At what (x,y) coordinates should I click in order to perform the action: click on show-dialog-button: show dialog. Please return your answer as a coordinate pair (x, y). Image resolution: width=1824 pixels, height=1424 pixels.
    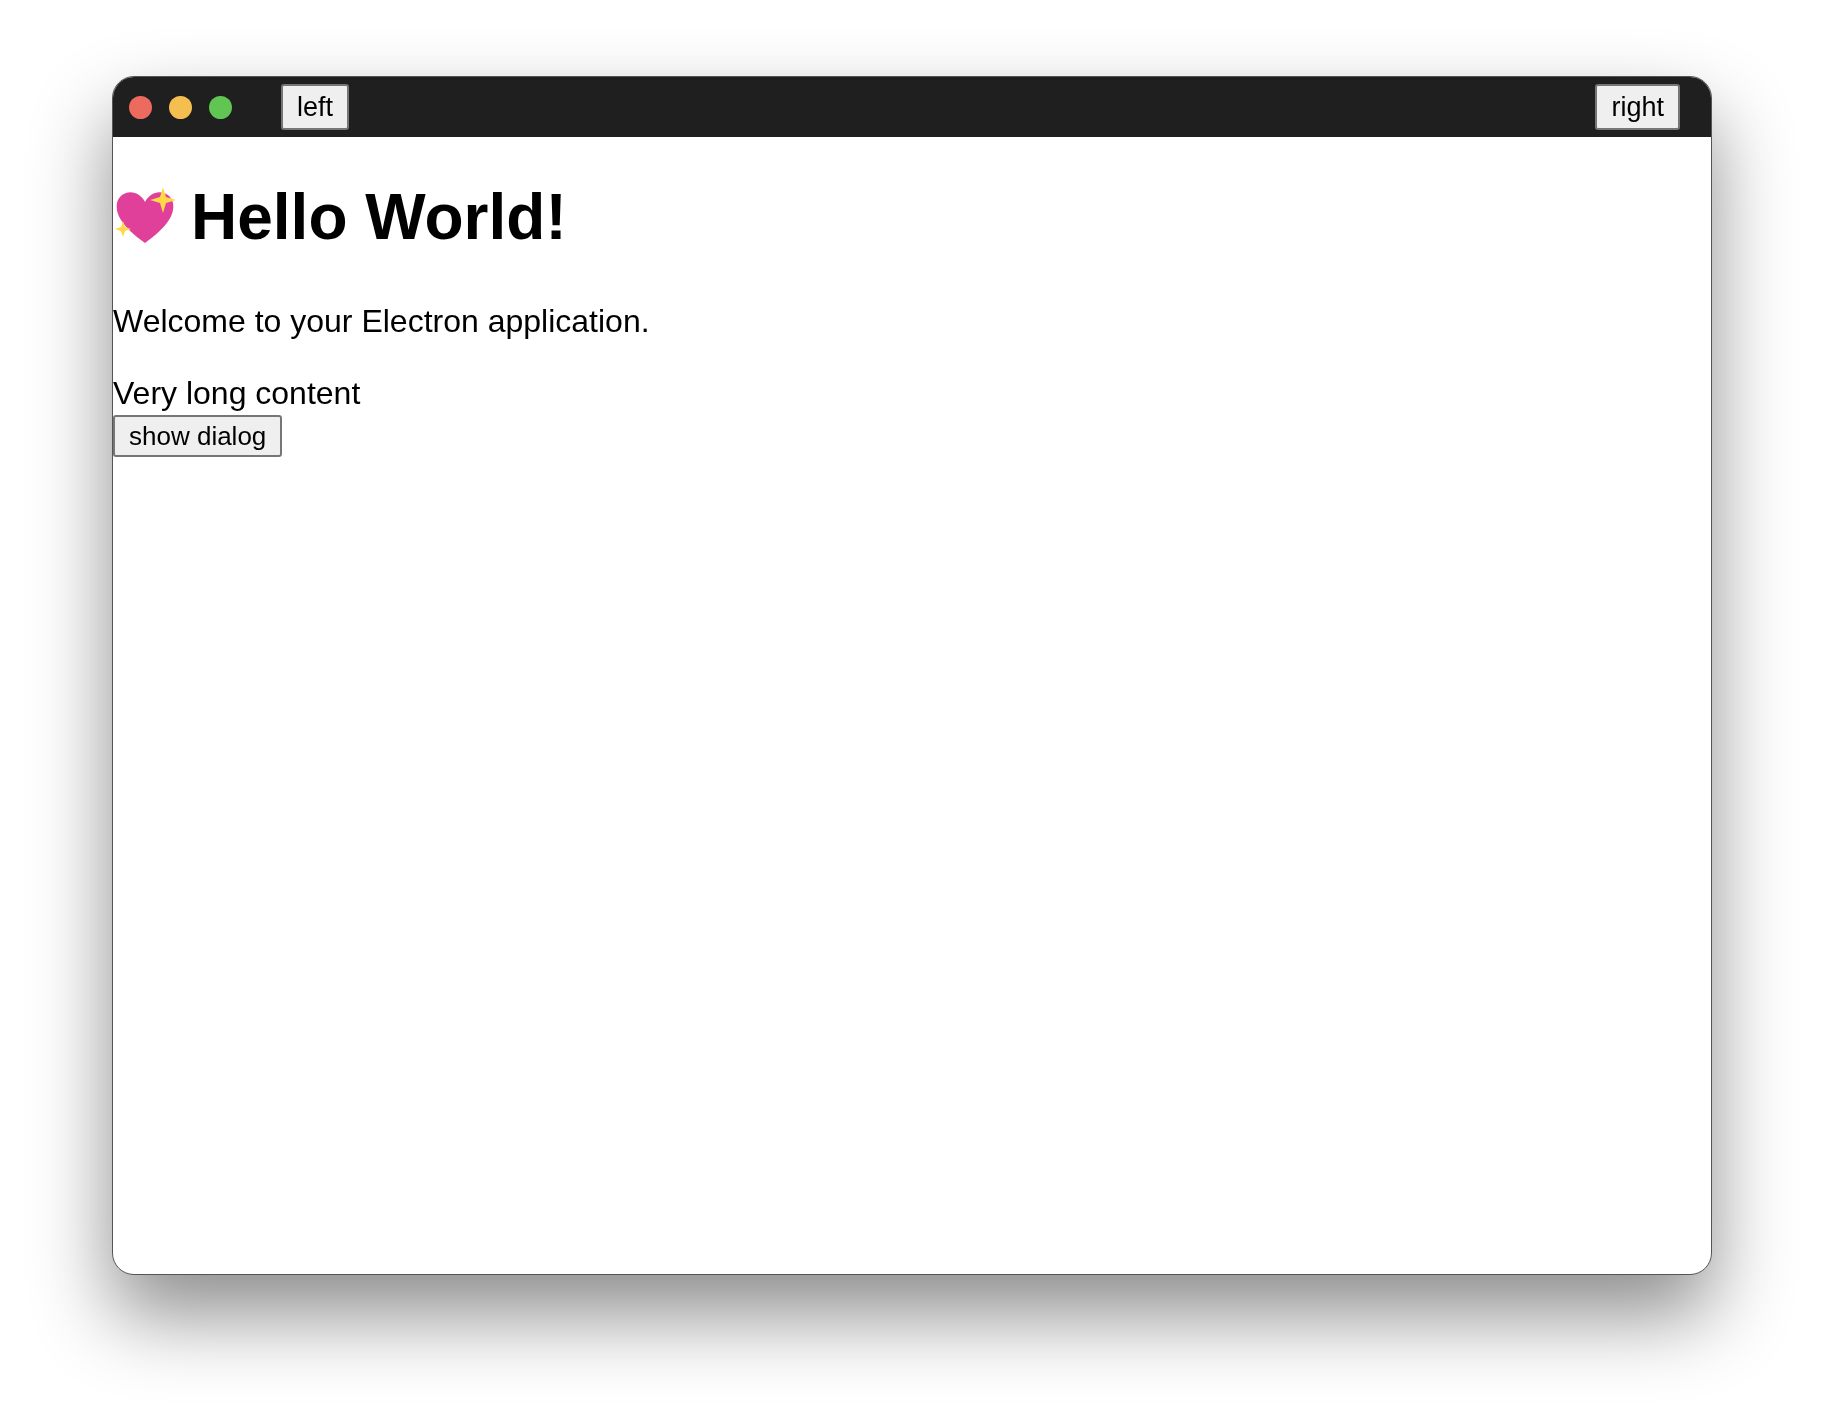
    Looking at the image, I should click on (198, 436).